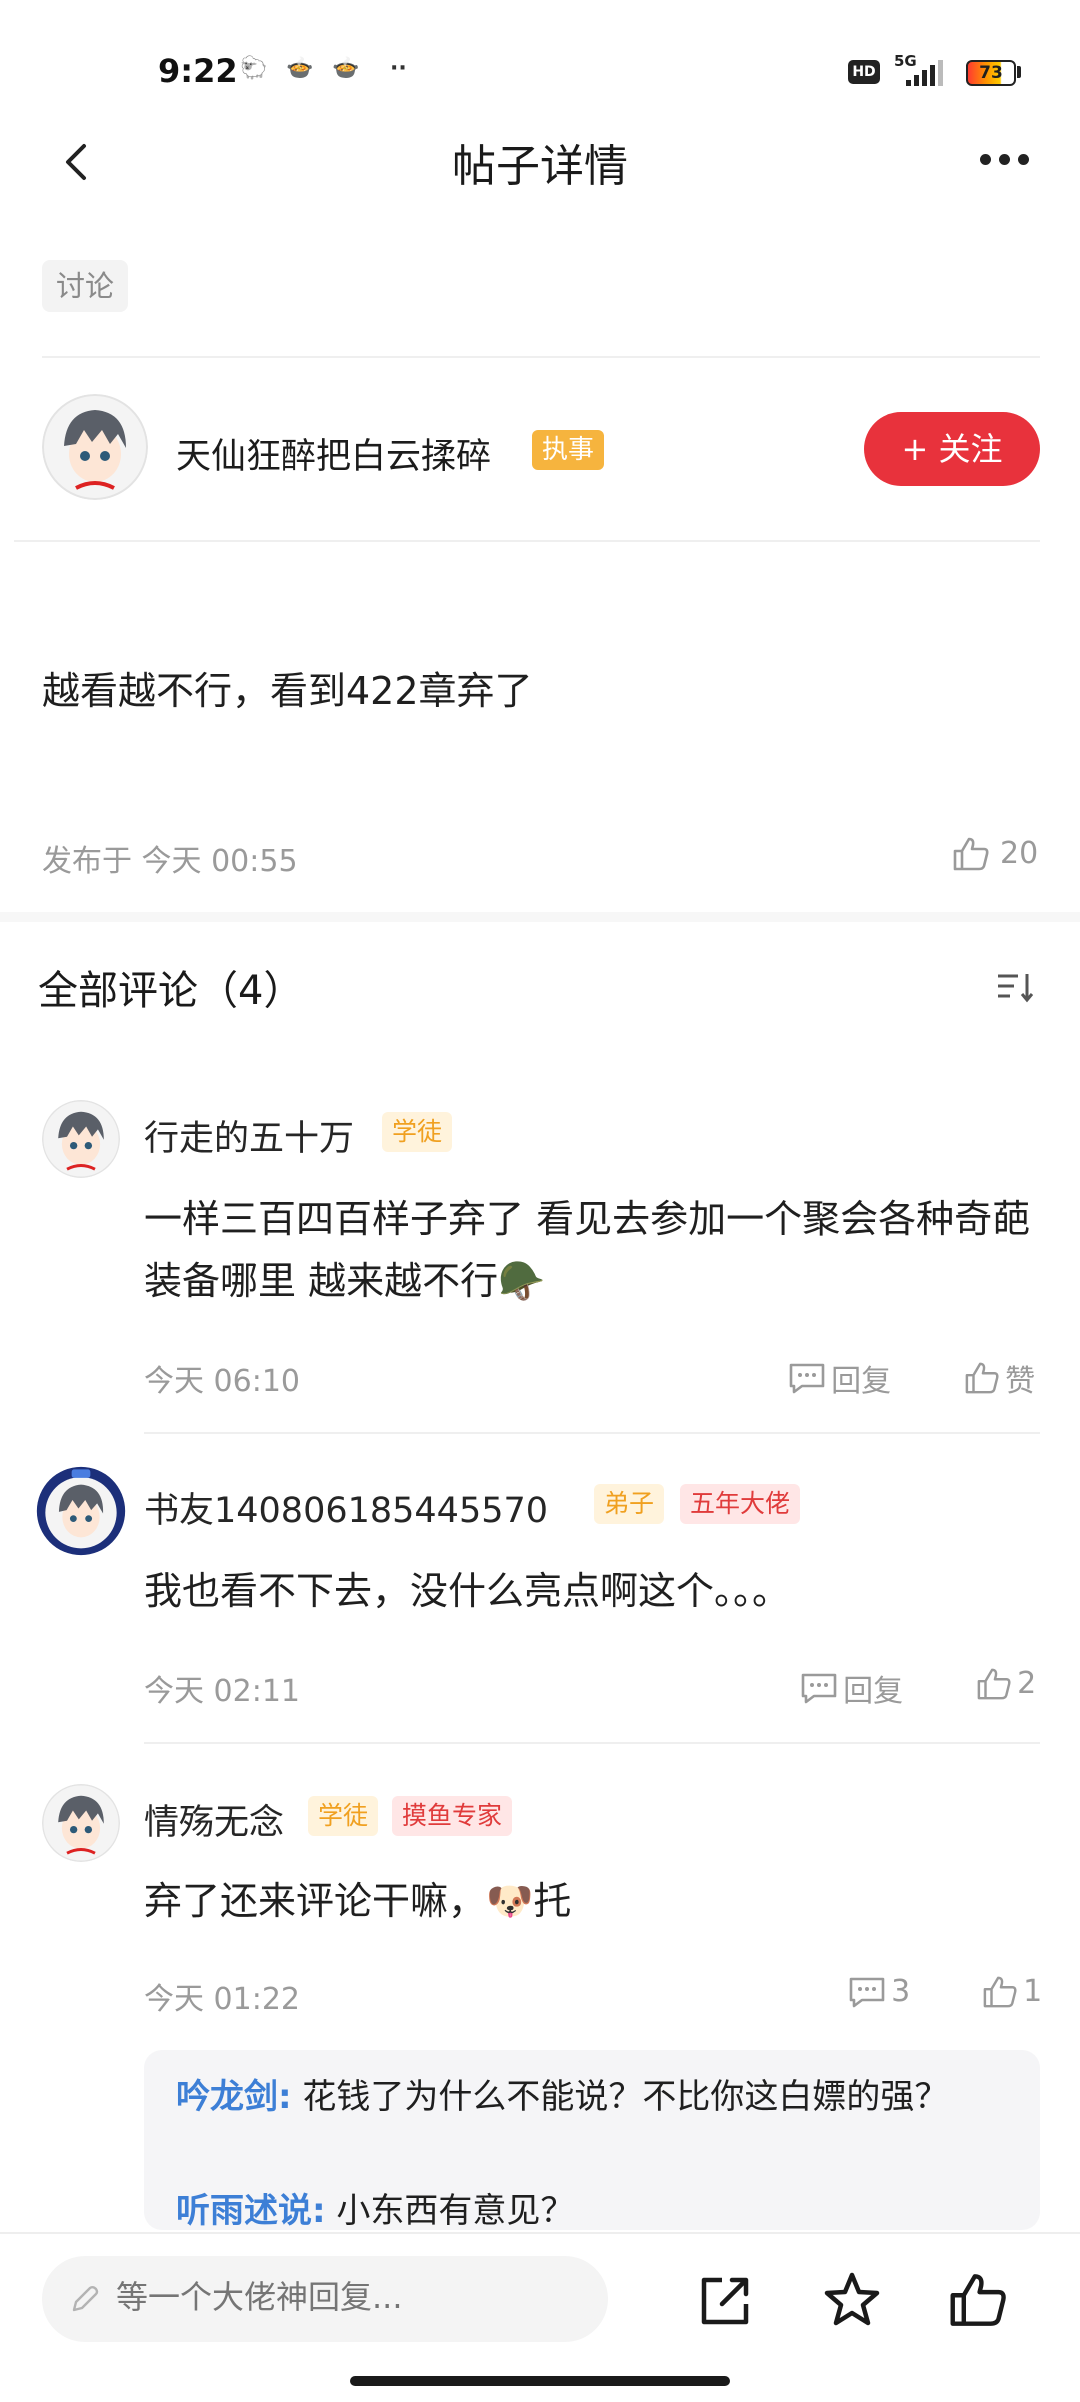 The height and width of the screenshot is (2402, 1080). Describe the element at coordinates (952, 449) in the screenshot. I see `follow-button: + 关注` at that location.